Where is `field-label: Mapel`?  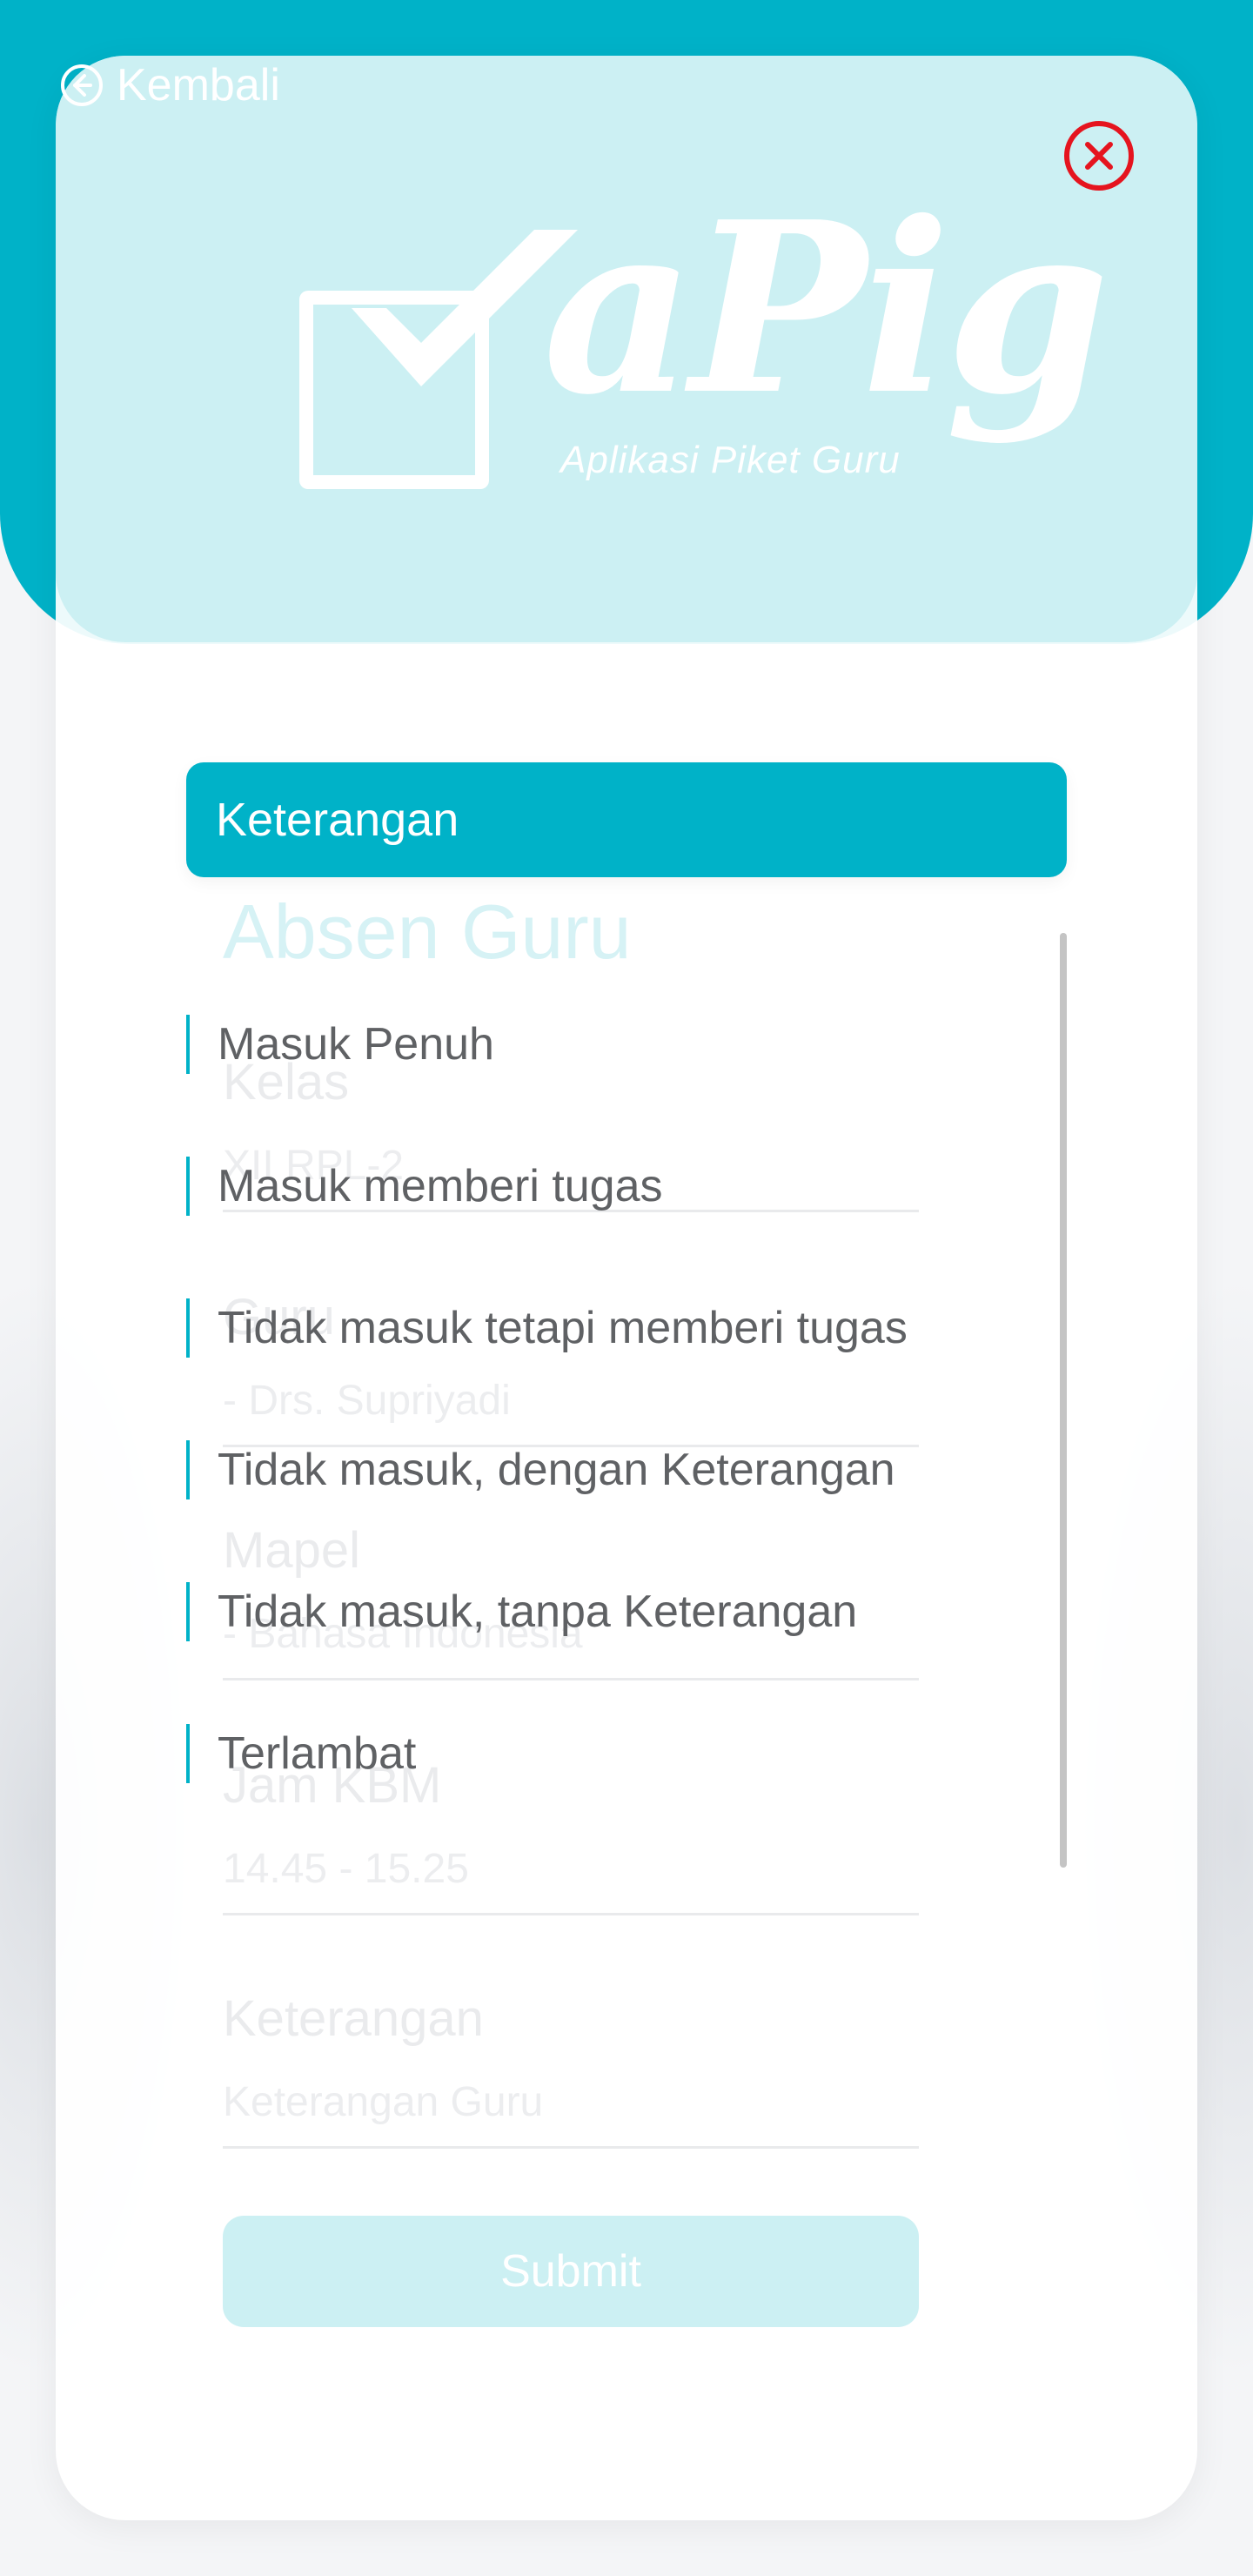 field-label: Mapel is located at coordinates (291, 1550).